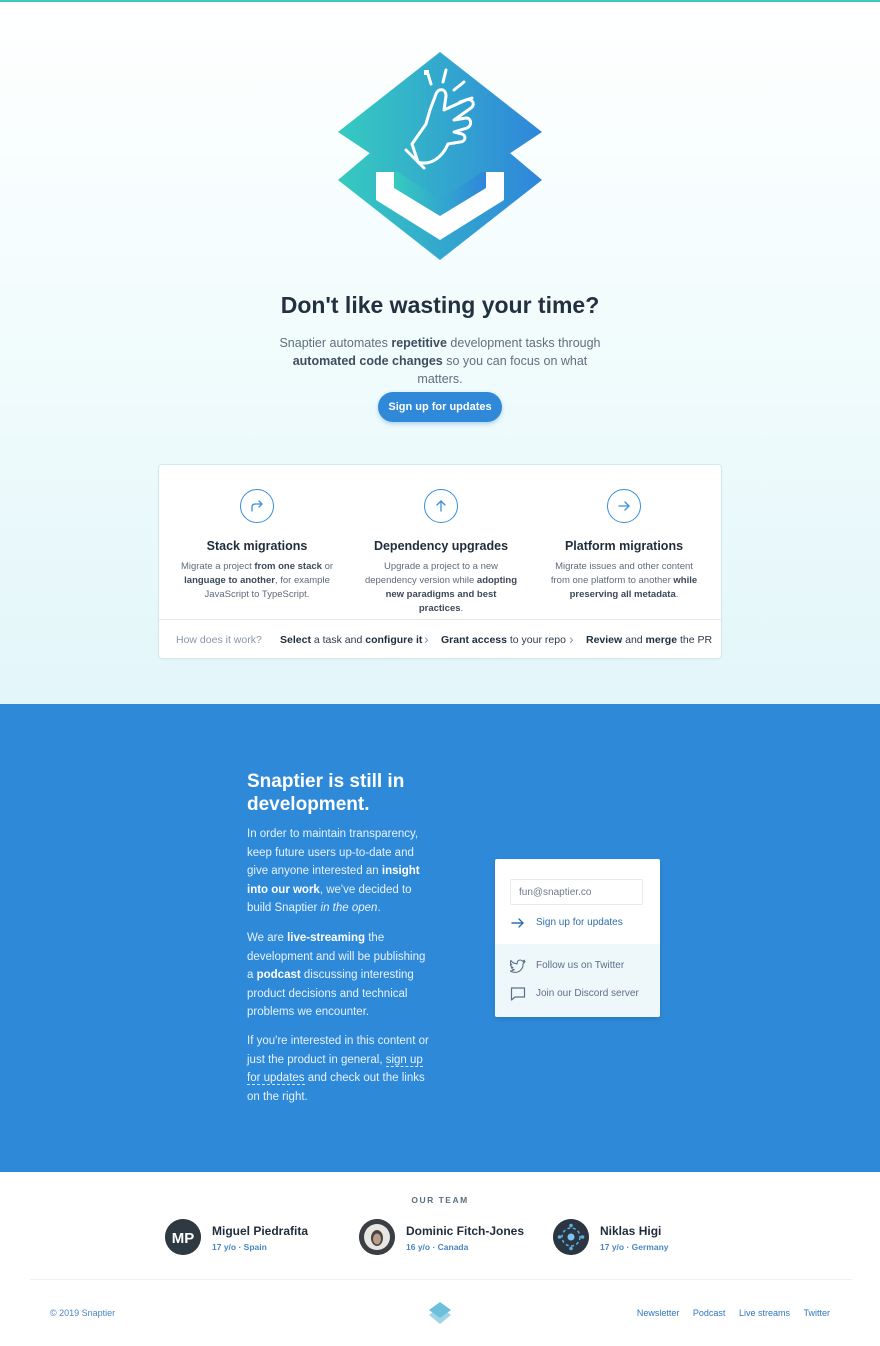 This screenshot has height=1346, width=880. Describe the element at coordinates (441, 506) in the screenshot. I see `arrow-up-icon` at that location.